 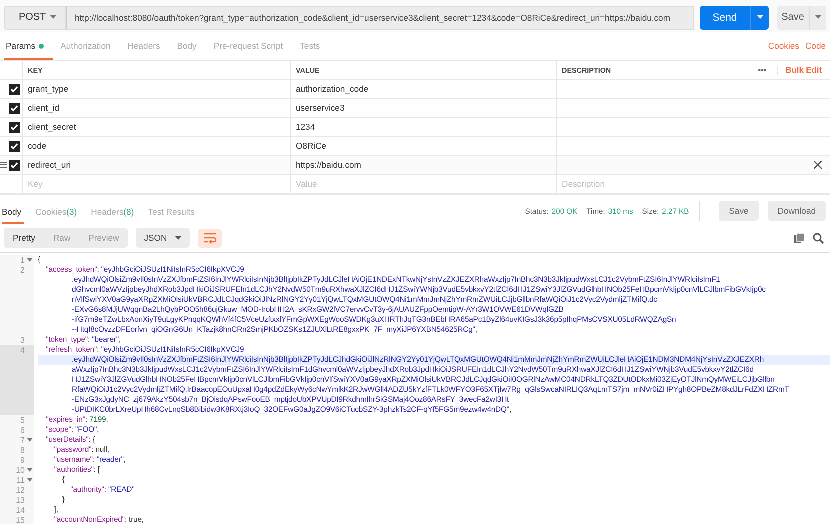 I want to click on save-options-button, so click(x=817, y=18).